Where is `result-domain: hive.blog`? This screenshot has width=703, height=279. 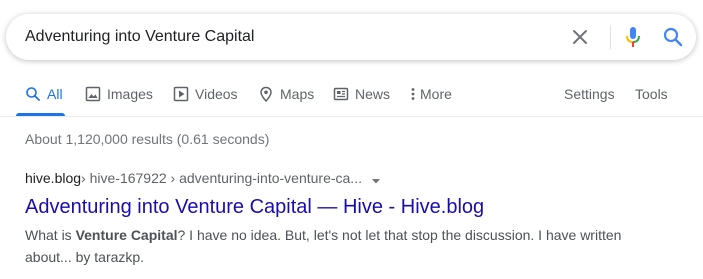 result-domain: hive.blog is located at coordinates (53, 178).